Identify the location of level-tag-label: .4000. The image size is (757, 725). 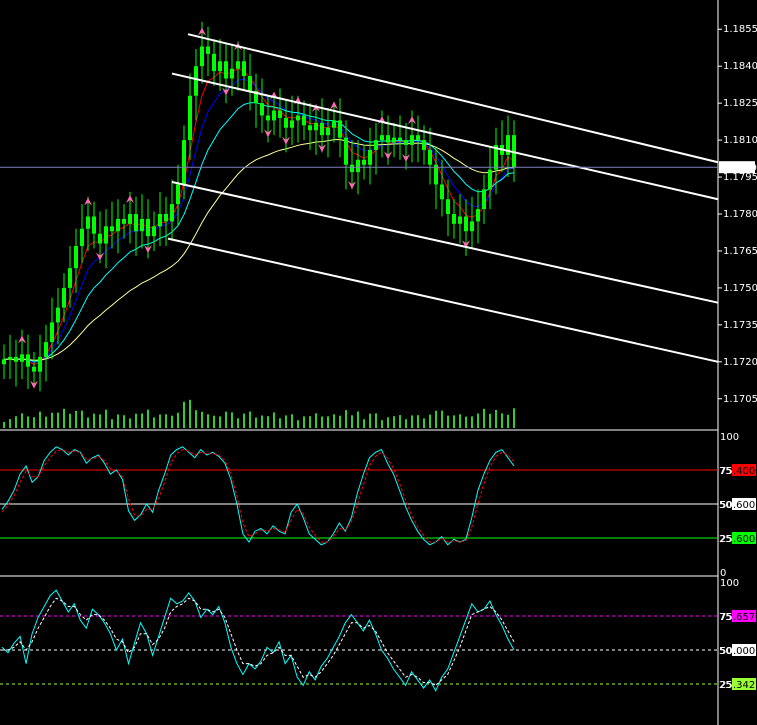
(745, 471).